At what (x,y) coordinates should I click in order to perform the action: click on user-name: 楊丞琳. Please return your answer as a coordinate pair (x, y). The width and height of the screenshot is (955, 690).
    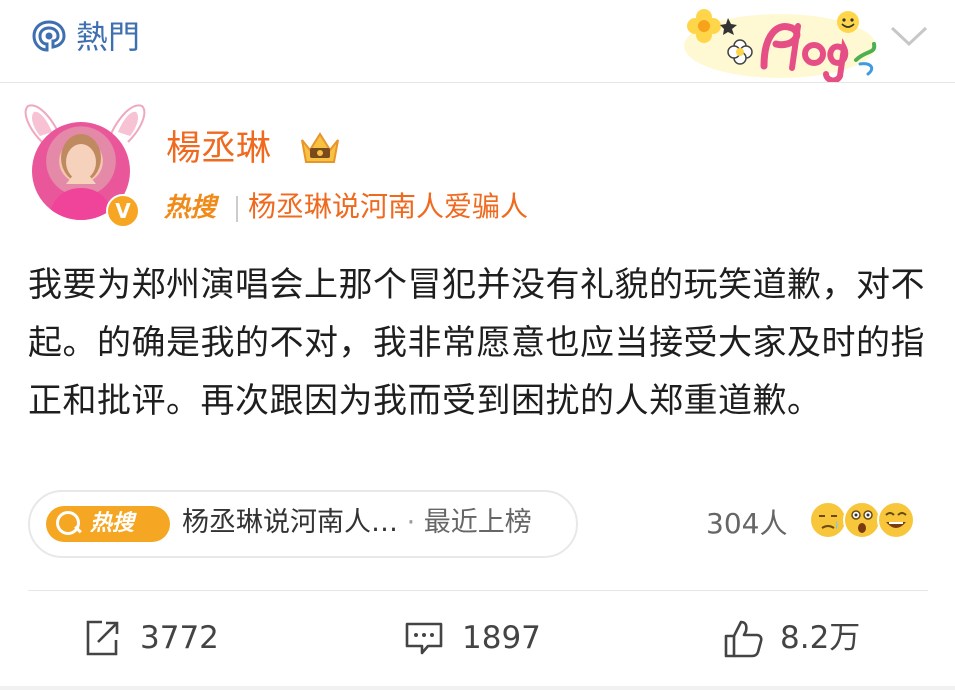
    Looking at the image, I should click on (218, 149).